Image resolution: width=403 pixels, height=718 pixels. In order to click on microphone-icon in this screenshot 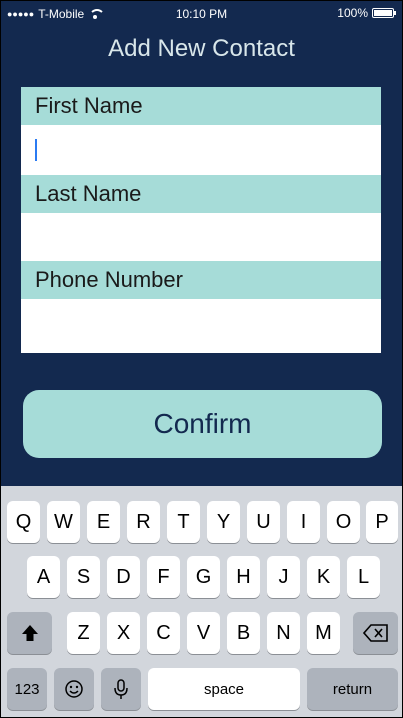, I will do `click(121, 689)`.